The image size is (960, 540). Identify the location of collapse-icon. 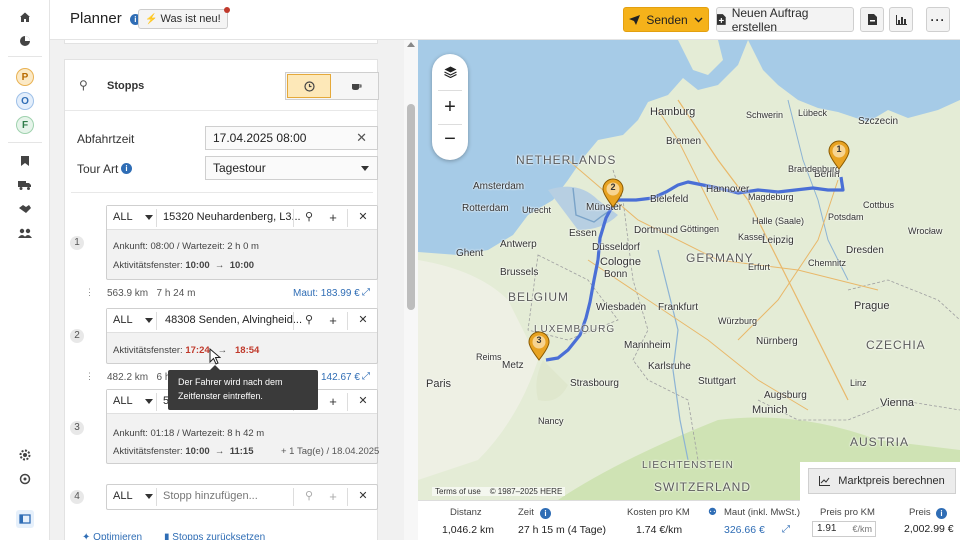
(25, 519).